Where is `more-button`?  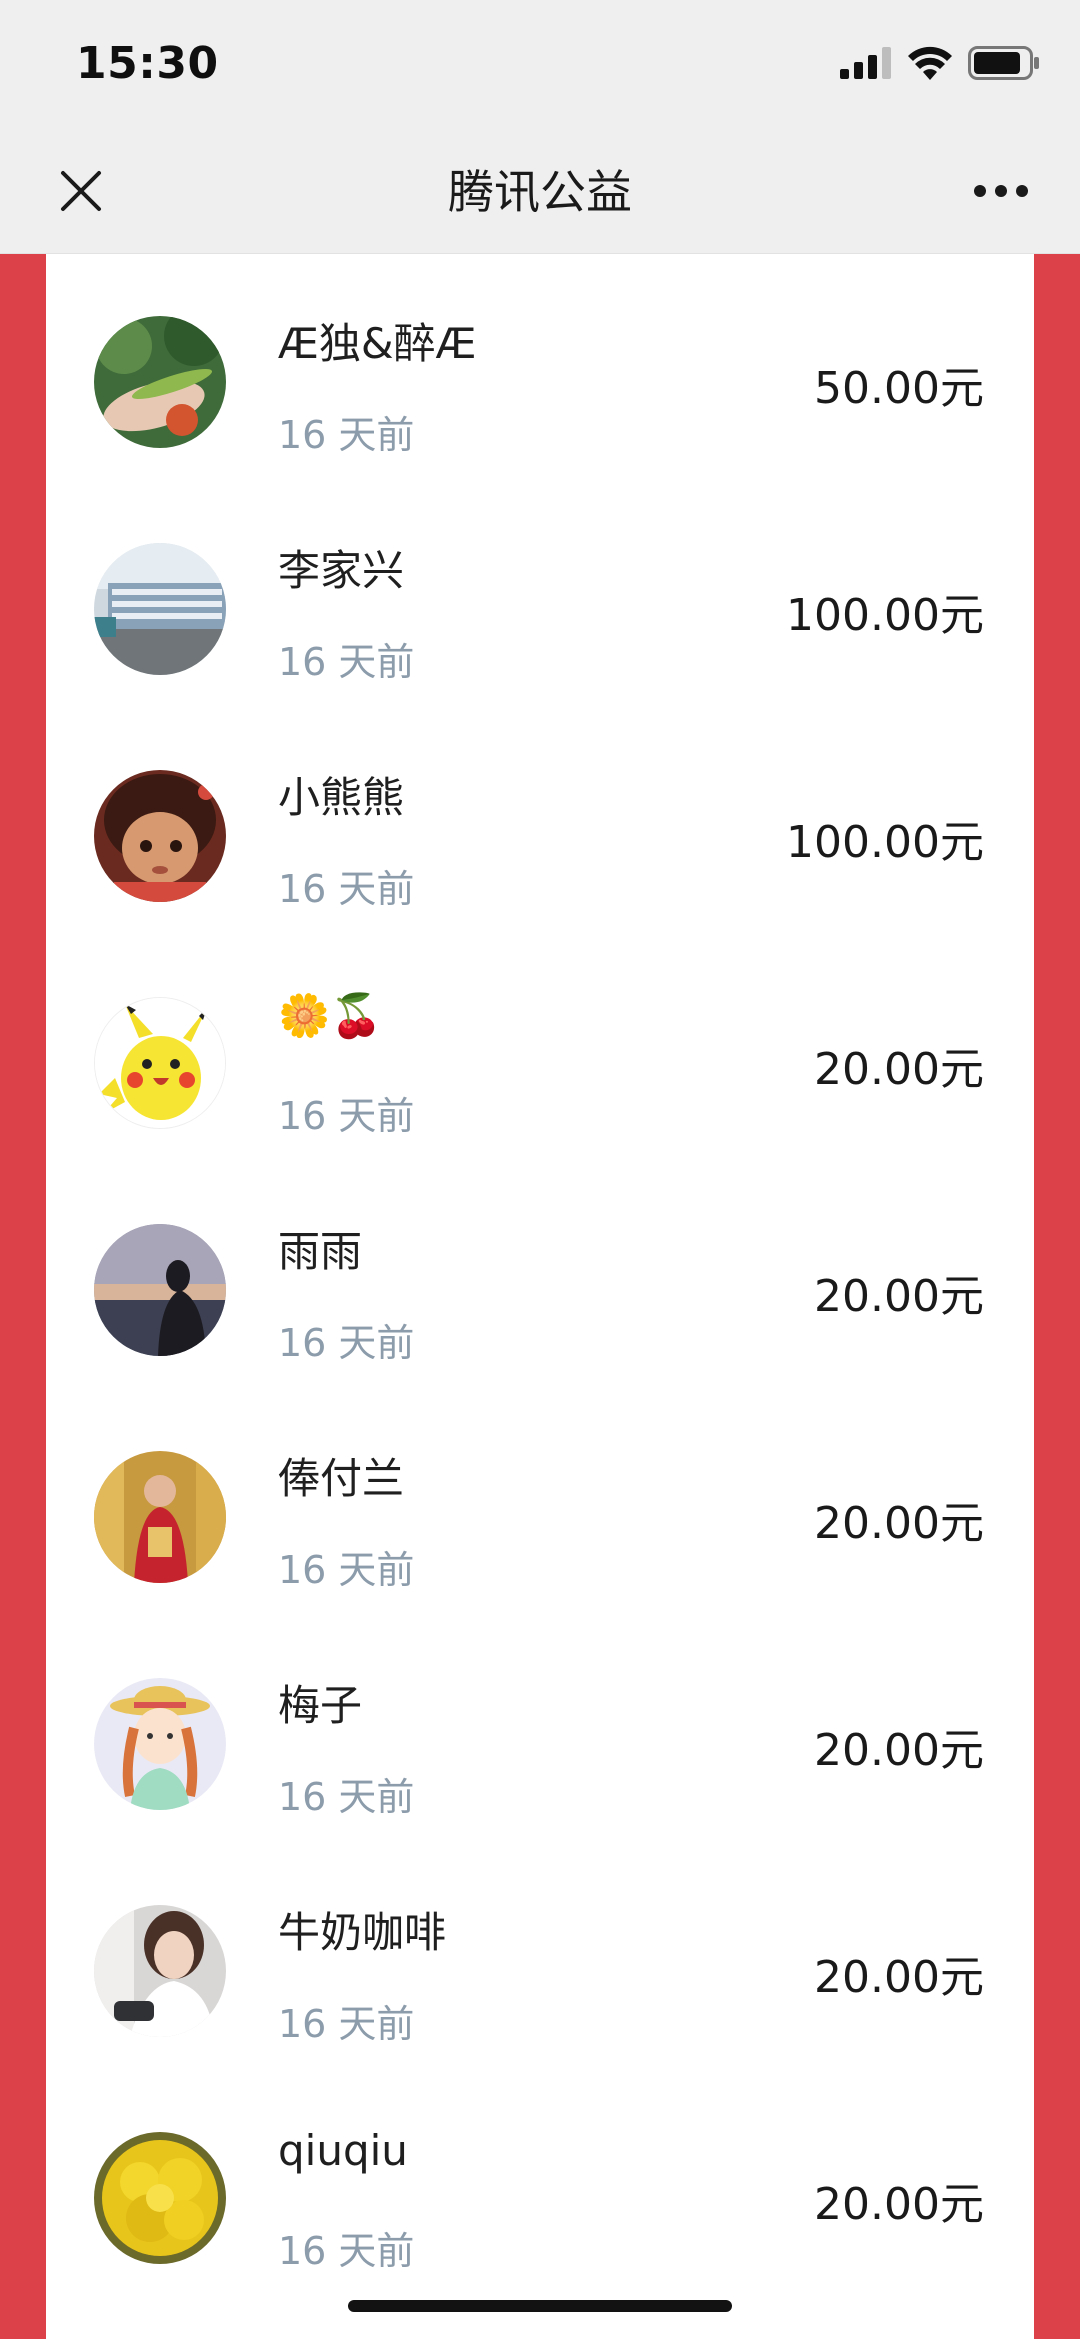
more-button is located at coordinates (1001, 191).